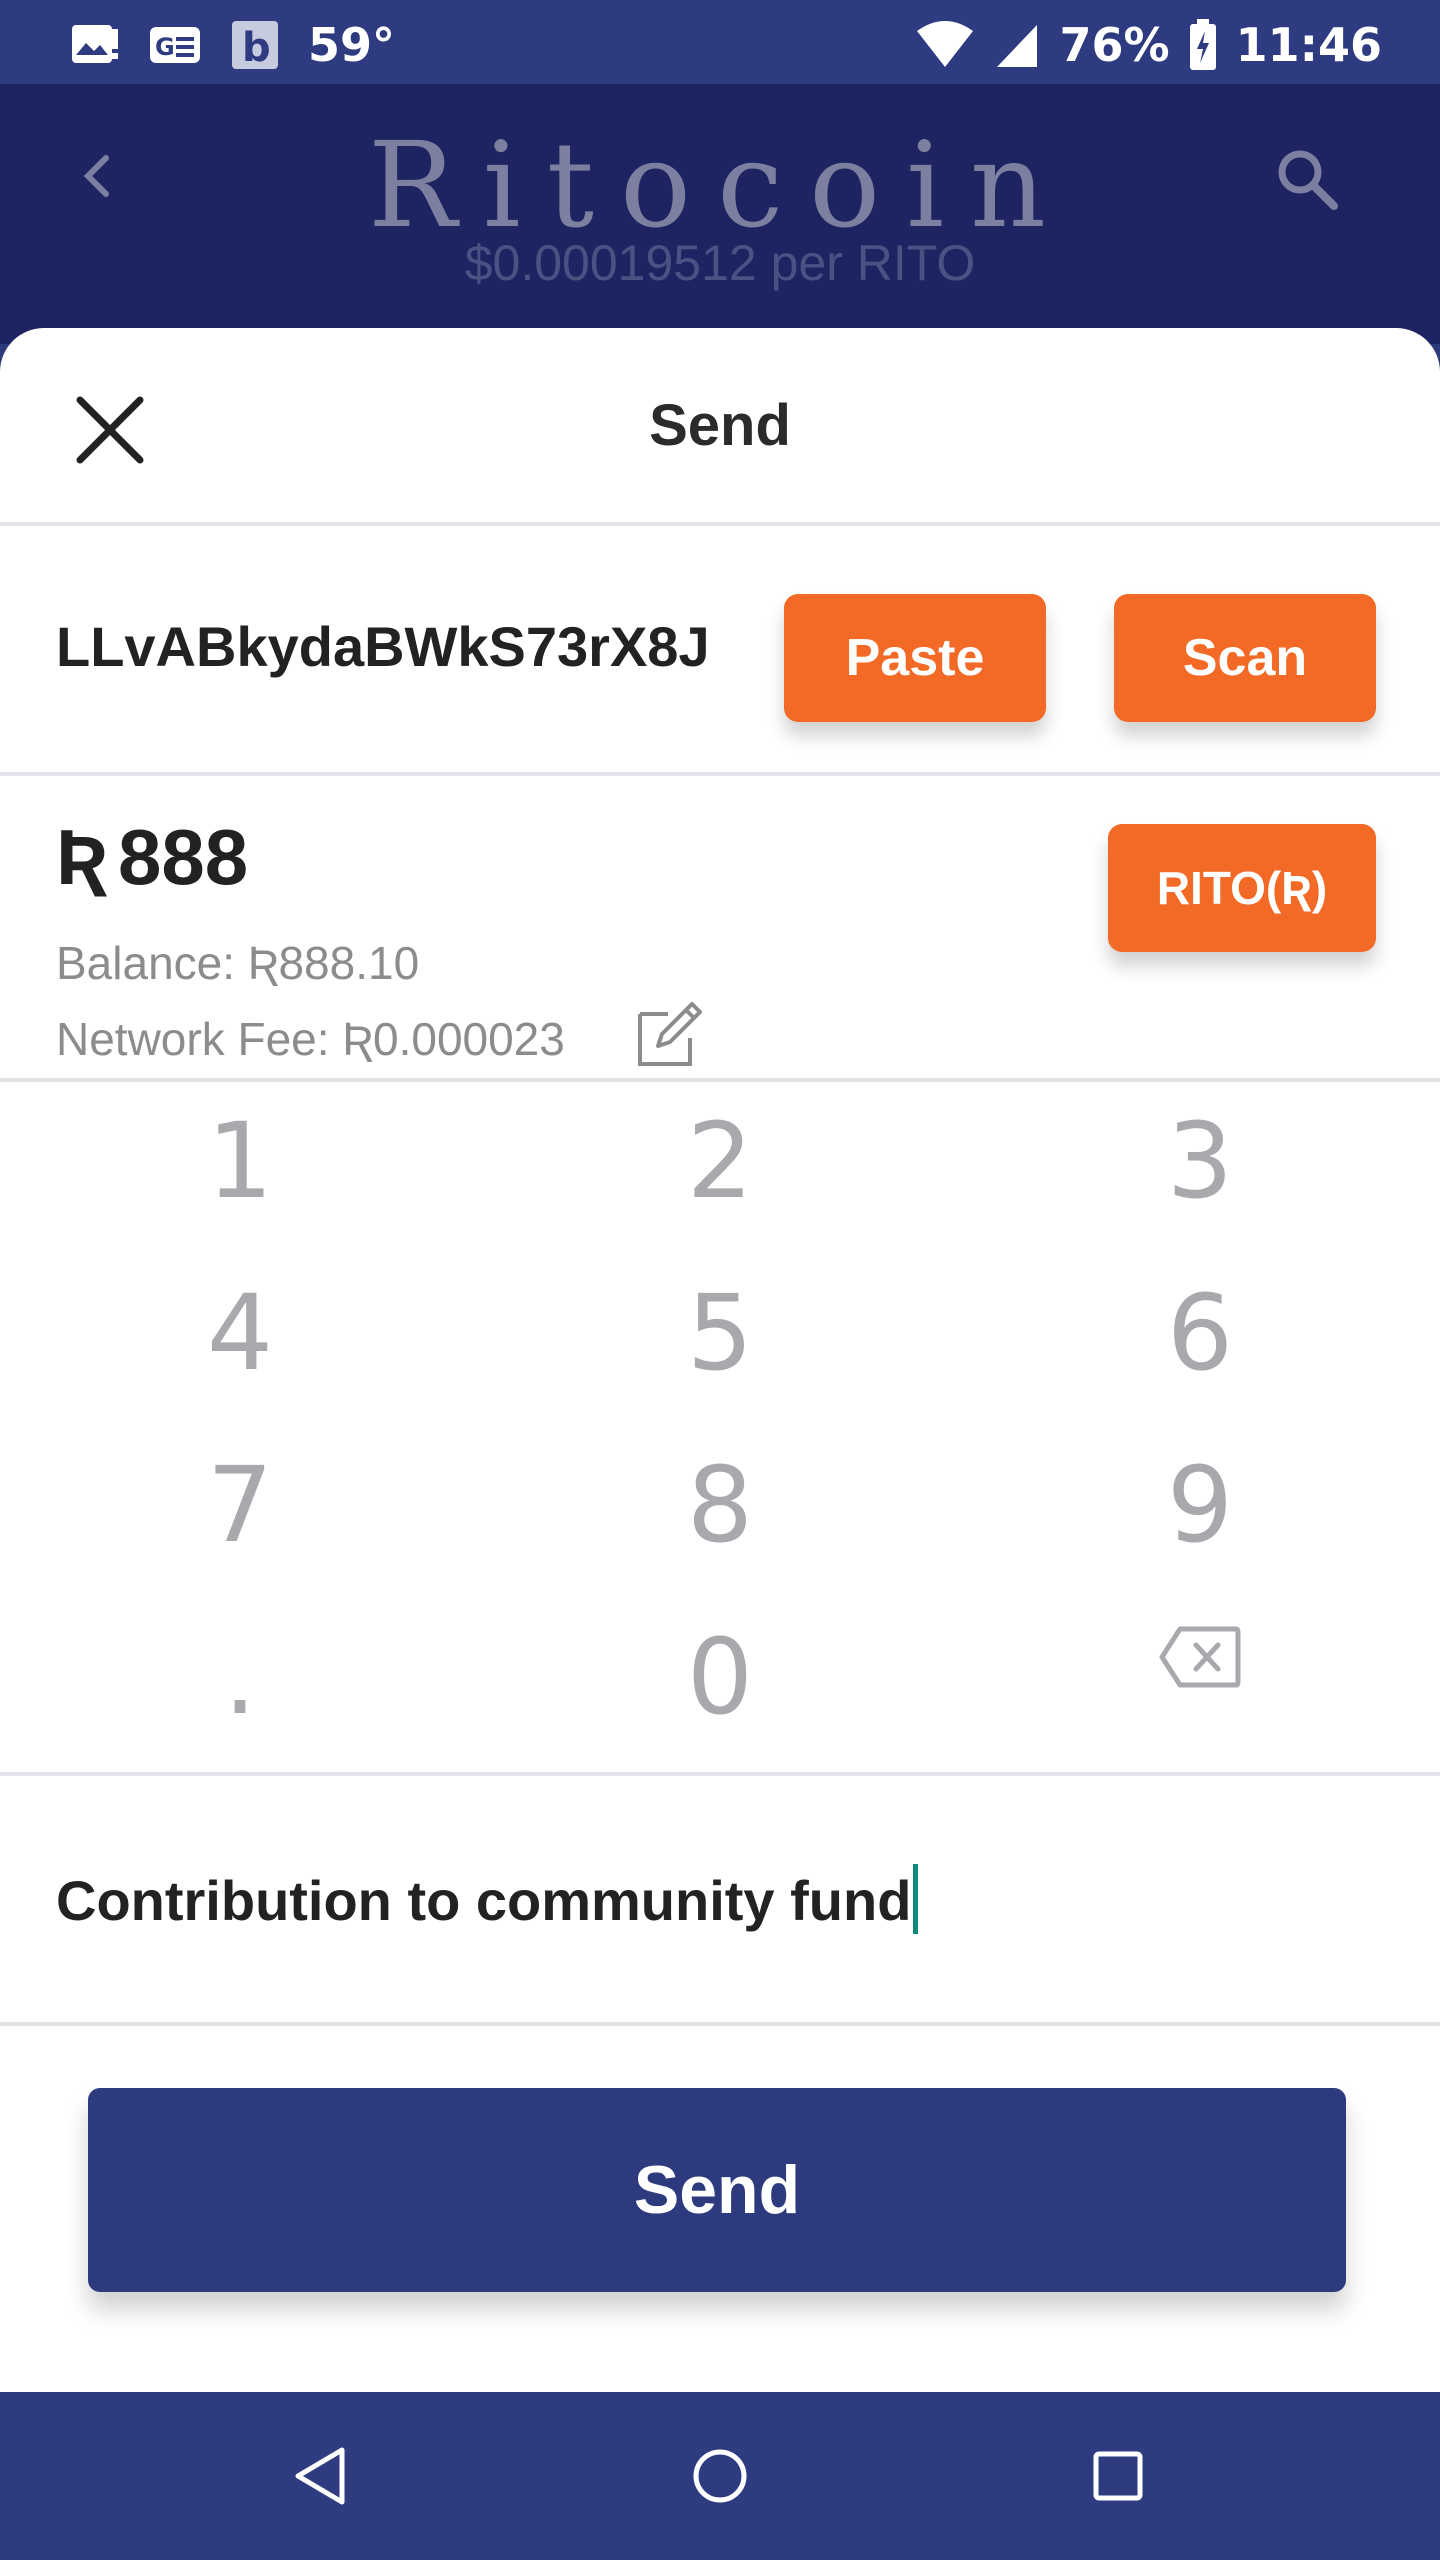  I want to click on key-1: 1, so click(240, 1161).